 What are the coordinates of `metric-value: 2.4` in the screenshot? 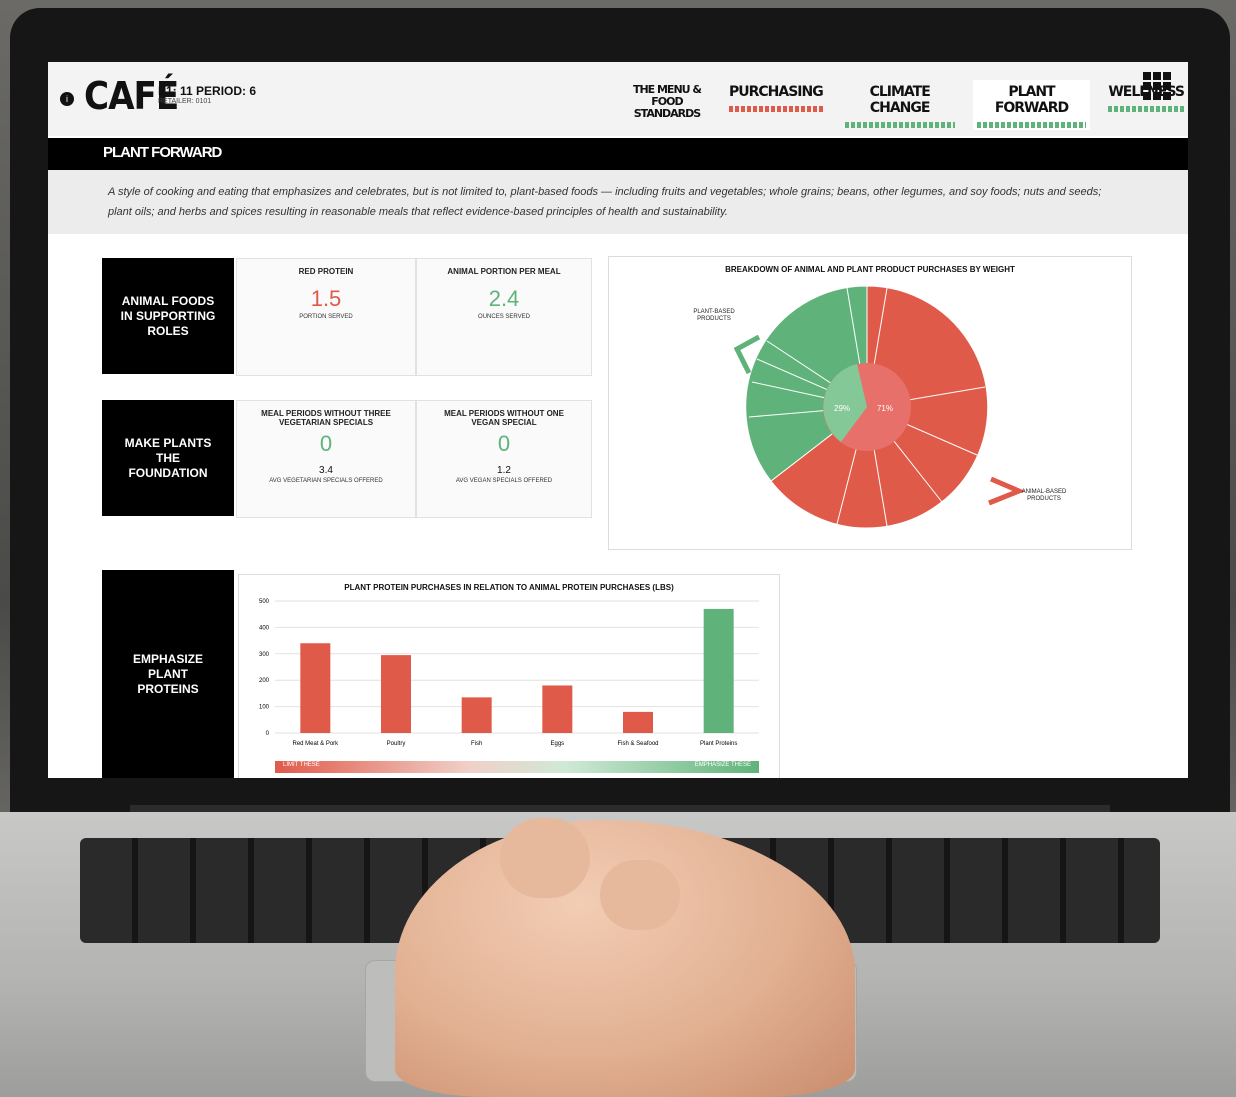 It's located at (504, 298).